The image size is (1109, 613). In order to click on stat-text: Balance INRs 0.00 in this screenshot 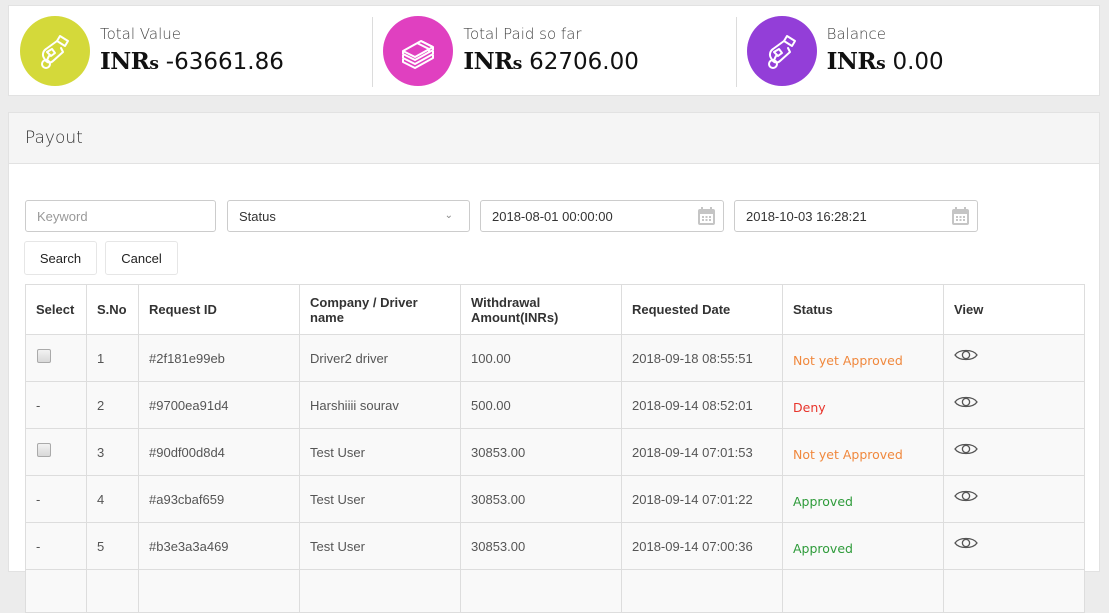, I will do `click(885, 51)`.